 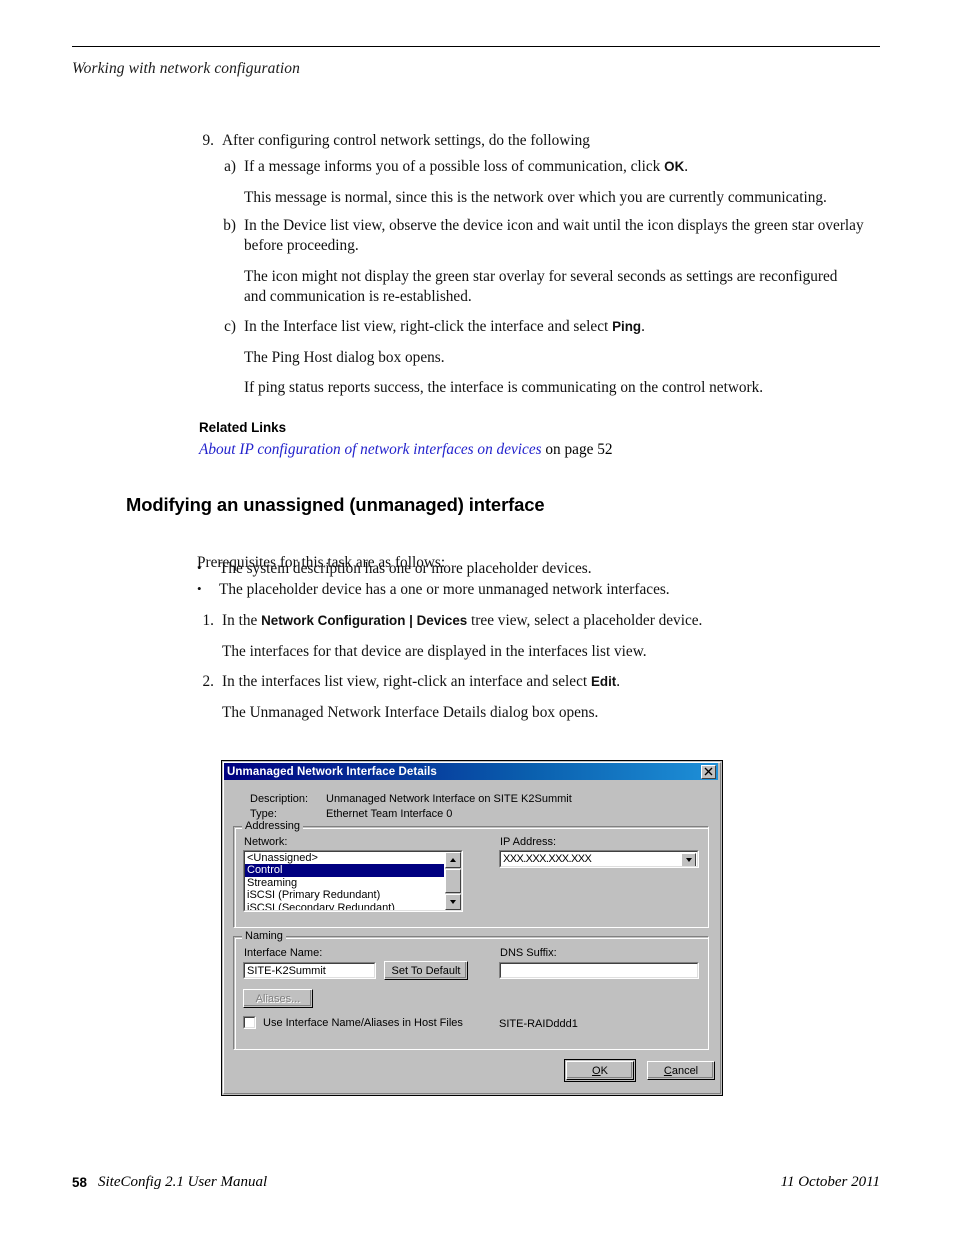 I want to click on use-host-files-checkbox: Use Interface Name/Aliases in Host Files, so click(x=353, y=1022).